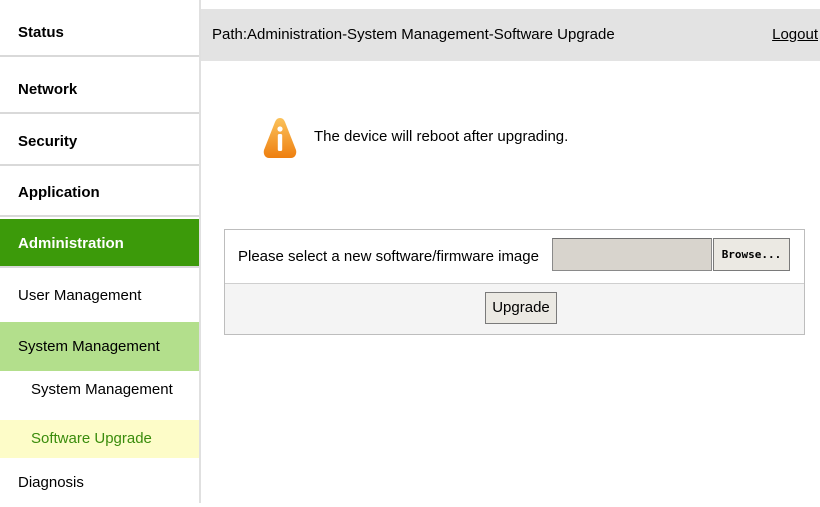  Describe the element at coordinates (99, 346) in the screenshot. I see `nav-system-management: System Management` at that location.